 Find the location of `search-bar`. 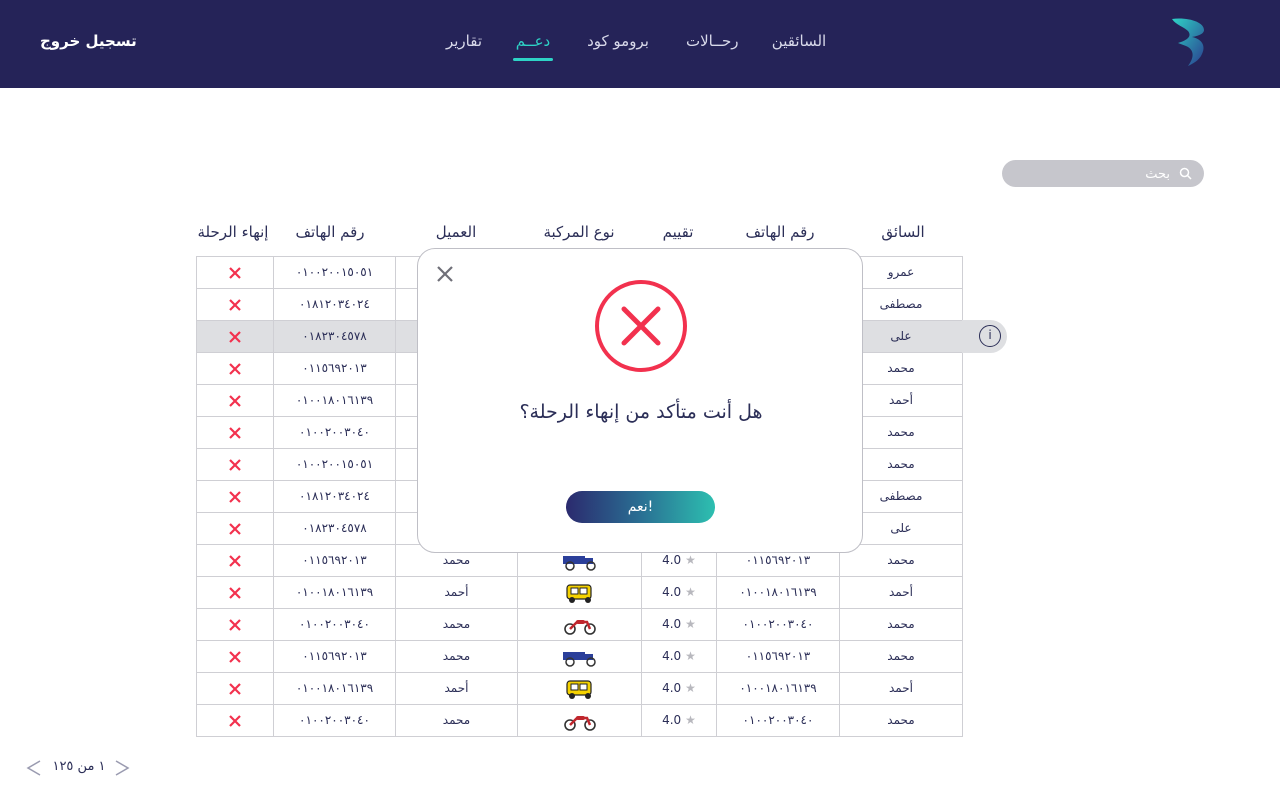

search-bar is located at coordinates (1103, 173).